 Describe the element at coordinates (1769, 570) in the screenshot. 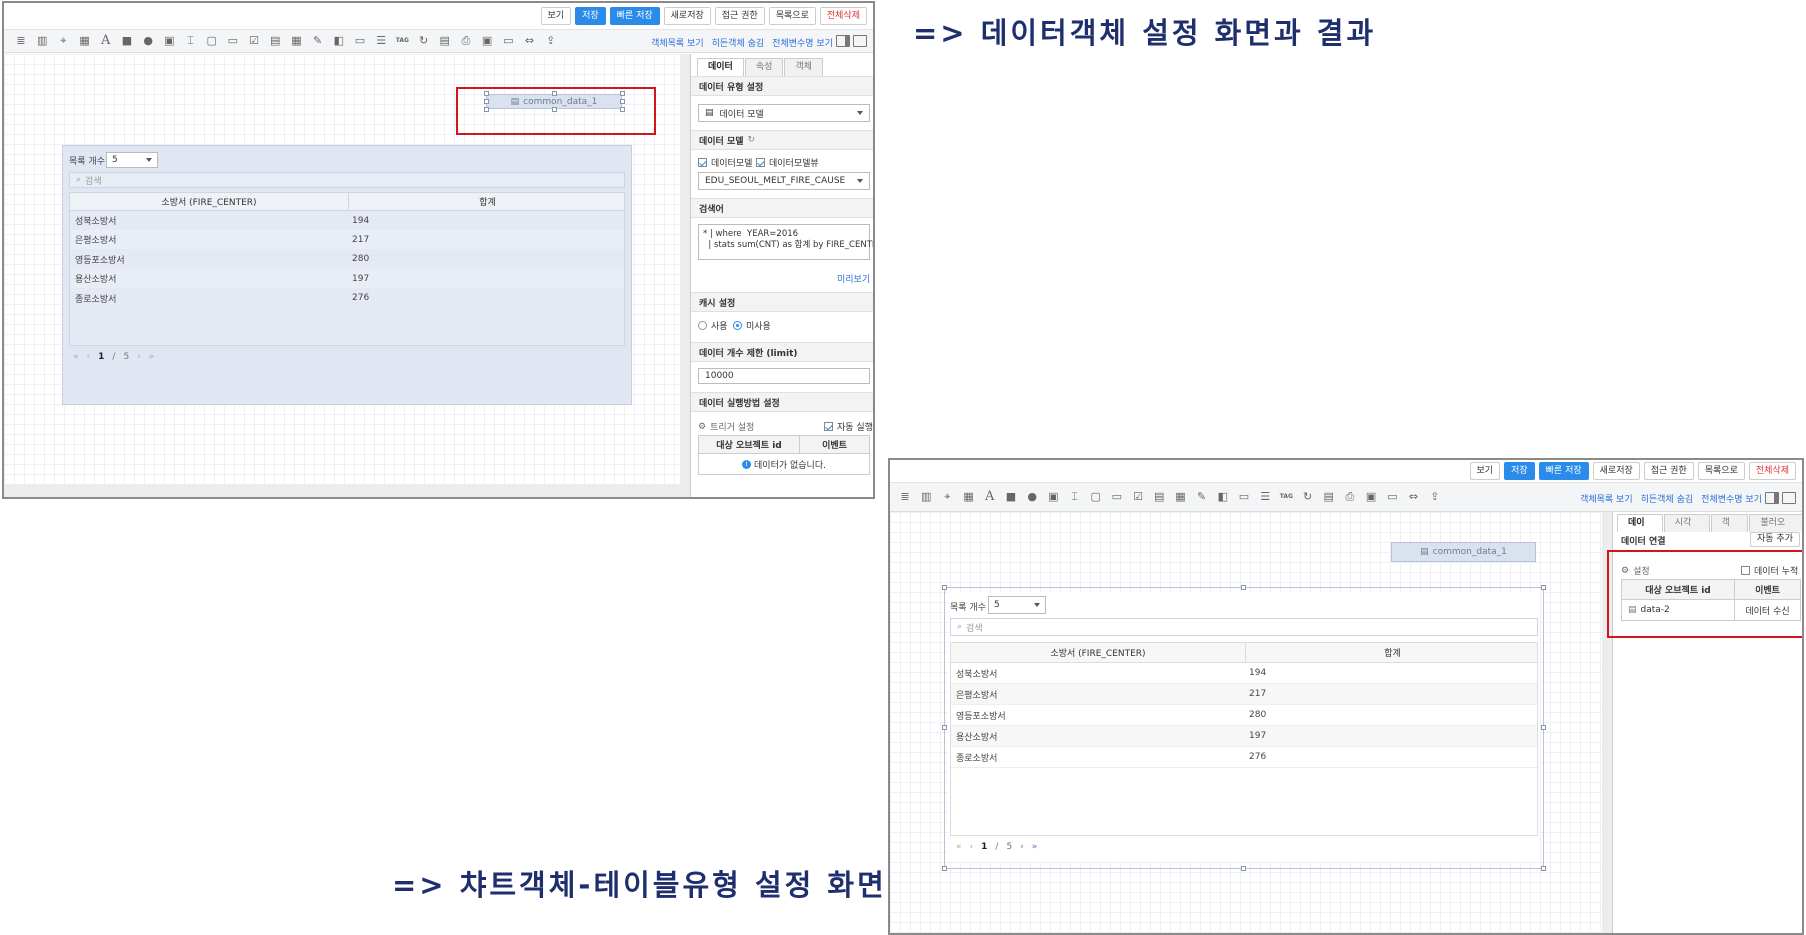

I see `accumulate-checkbox: 데이터 누적` at that location.